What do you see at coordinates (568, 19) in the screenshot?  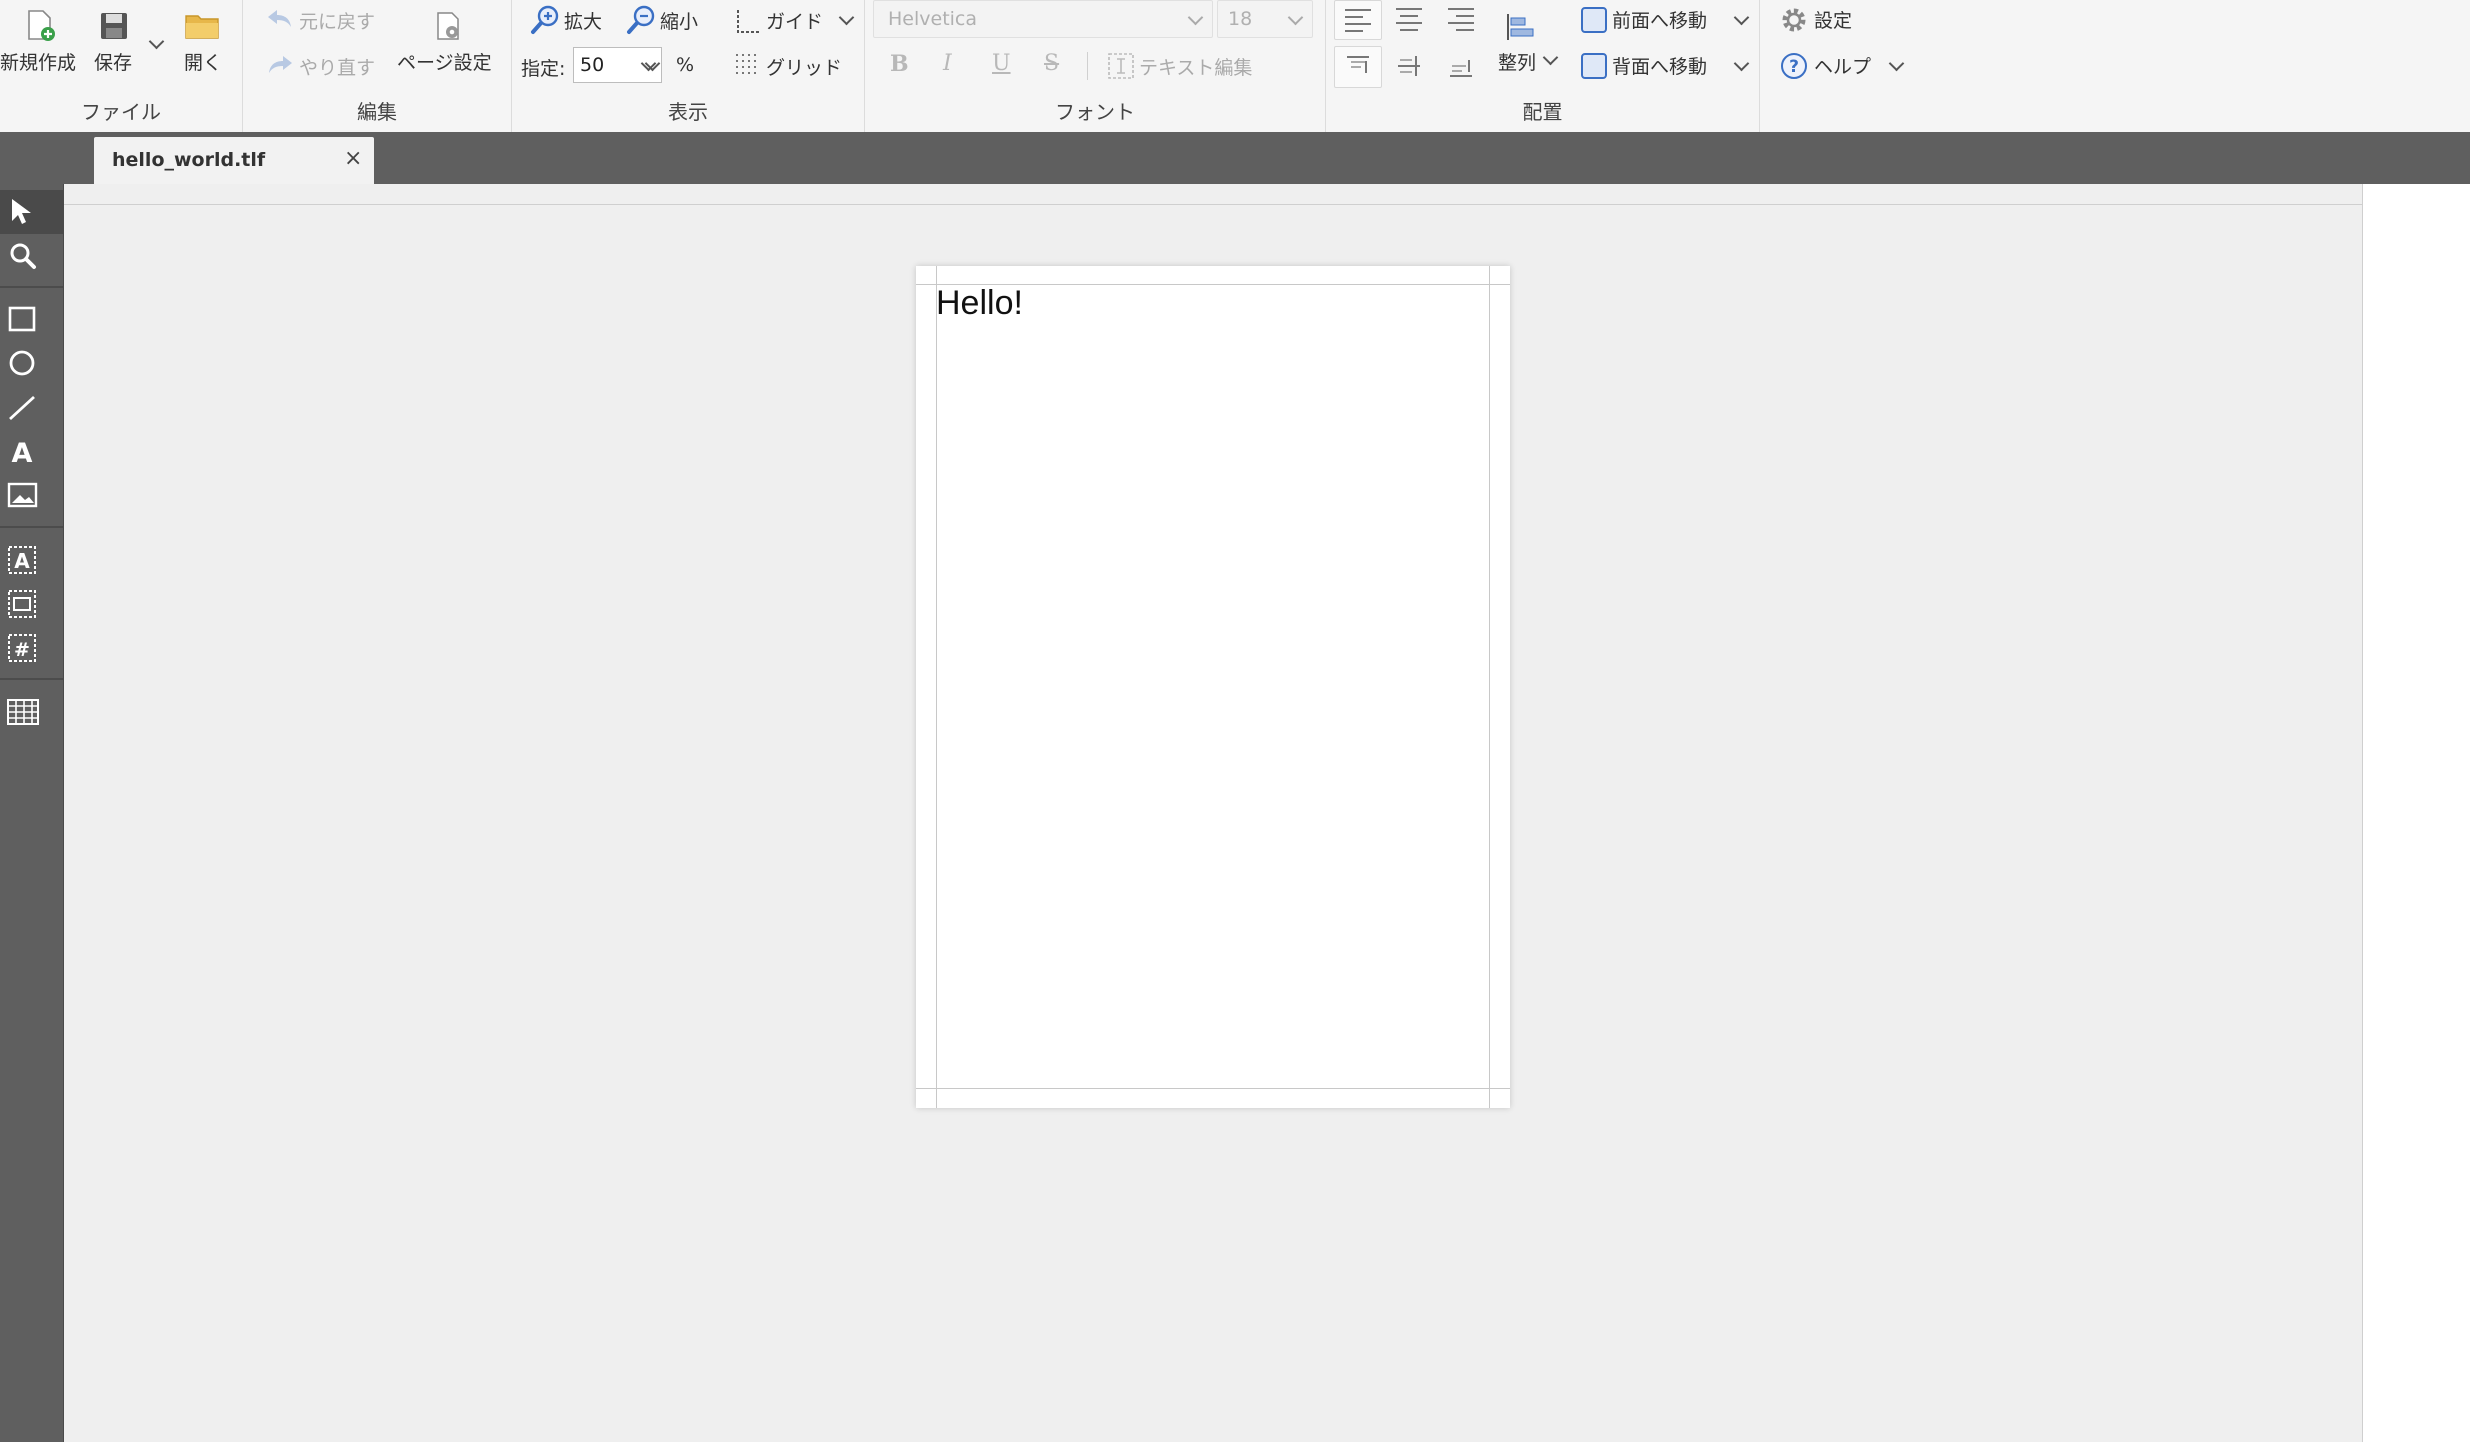 I see `zoom-in-button: 拡大` at bounding box center [568, 19].